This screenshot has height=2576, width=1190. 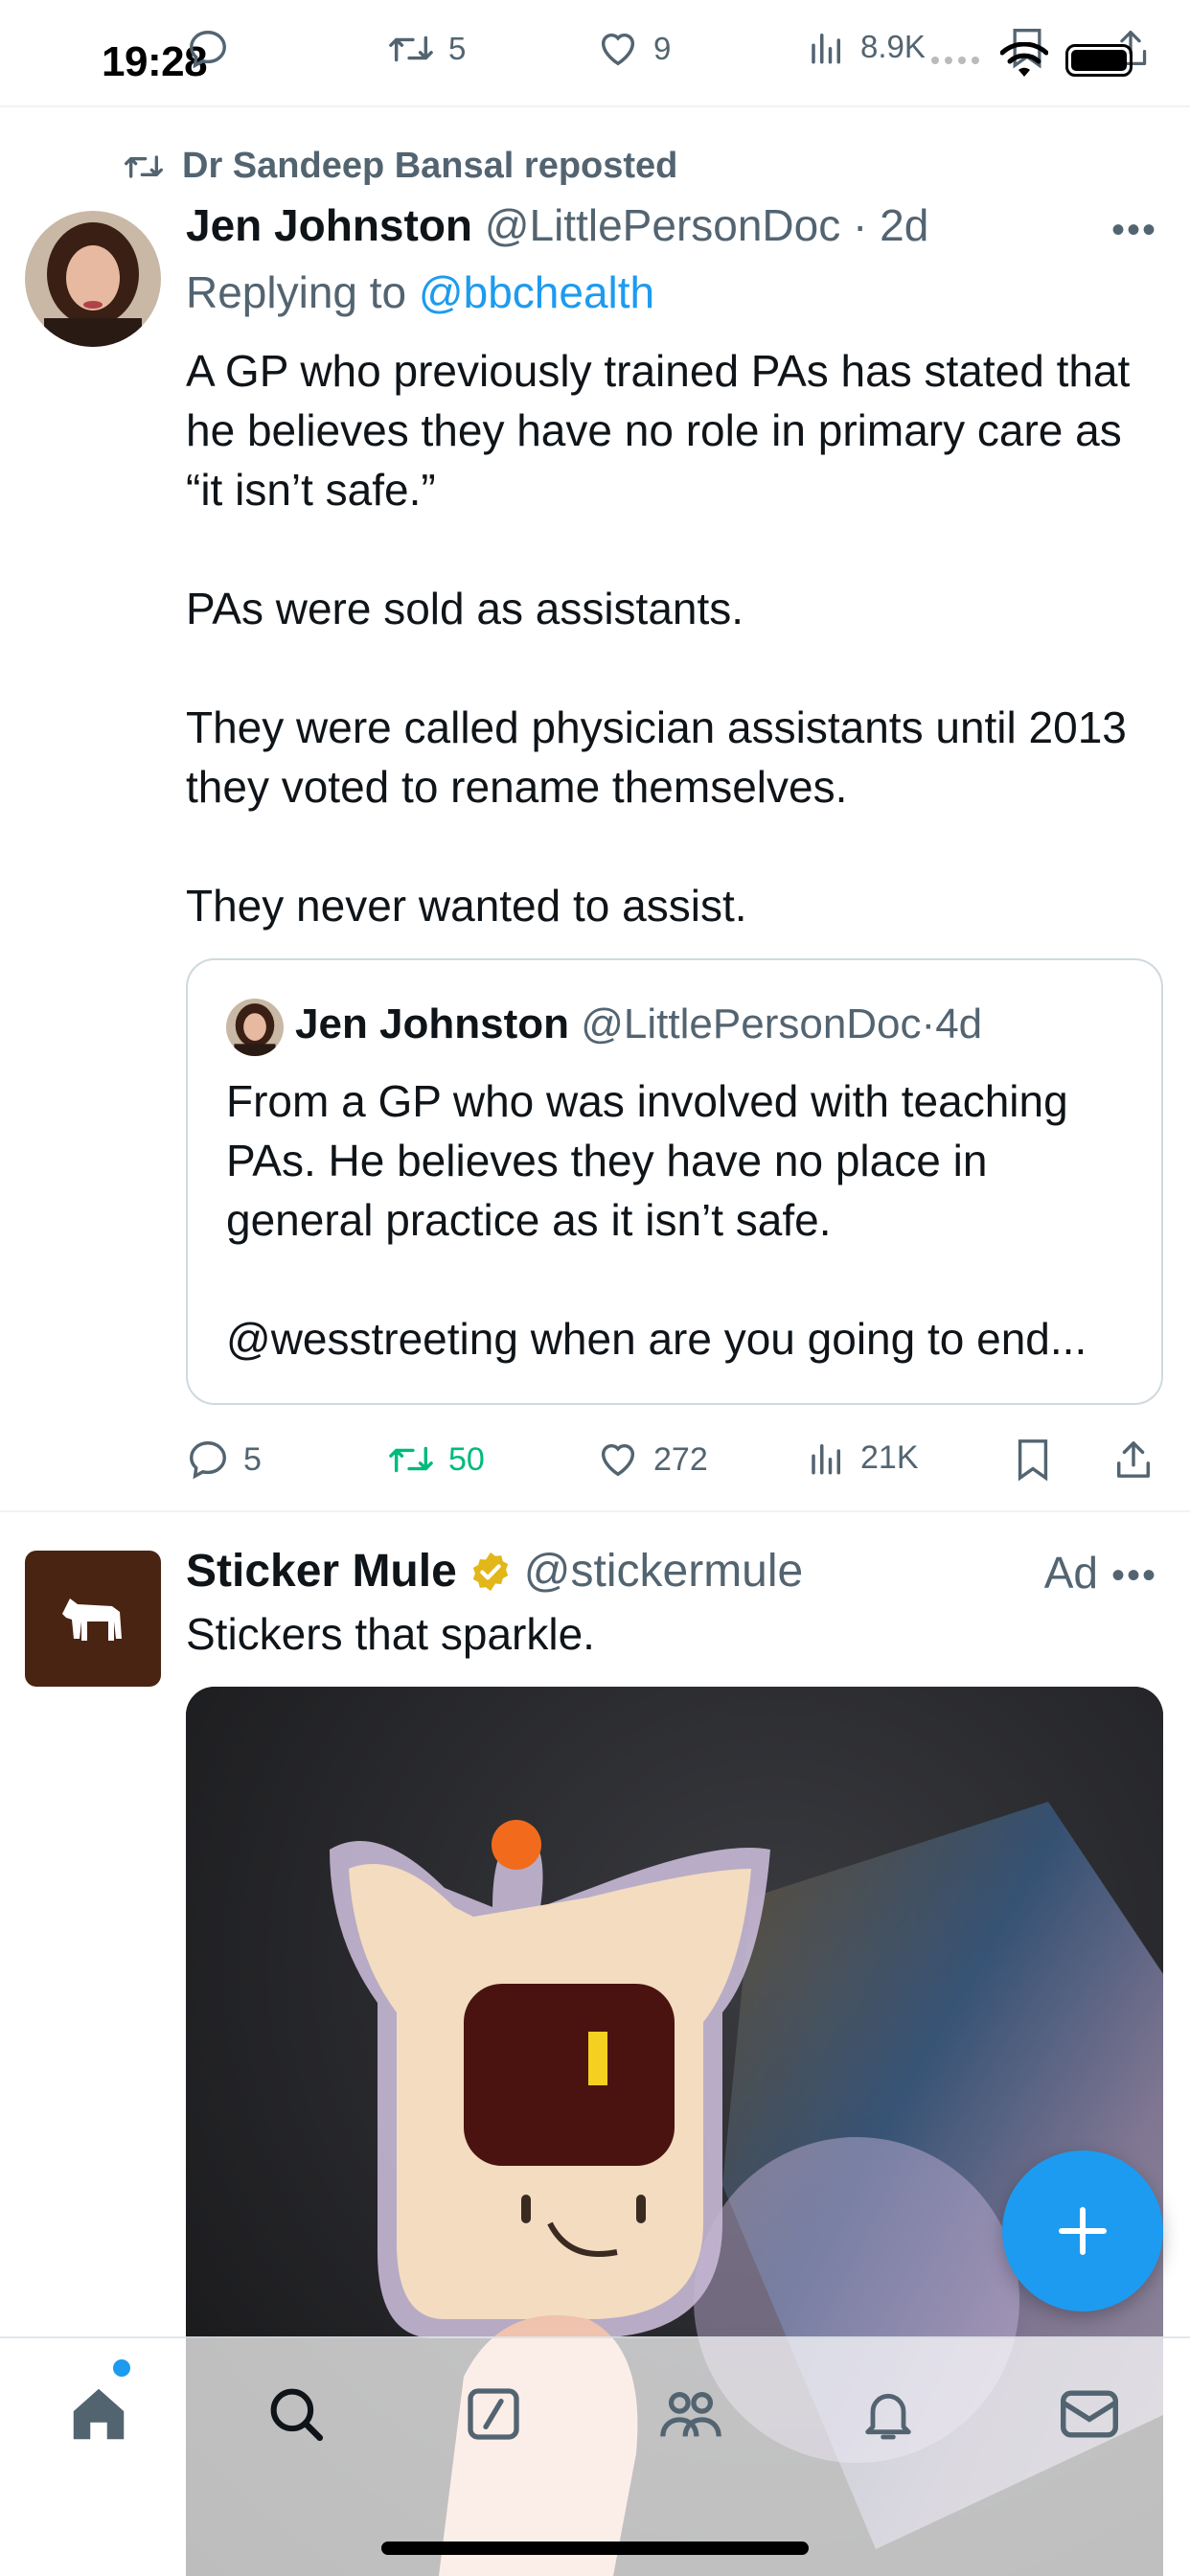 I want to click on ad-header: Sticker Mule @stickermule, so click(x=495, y=1571).